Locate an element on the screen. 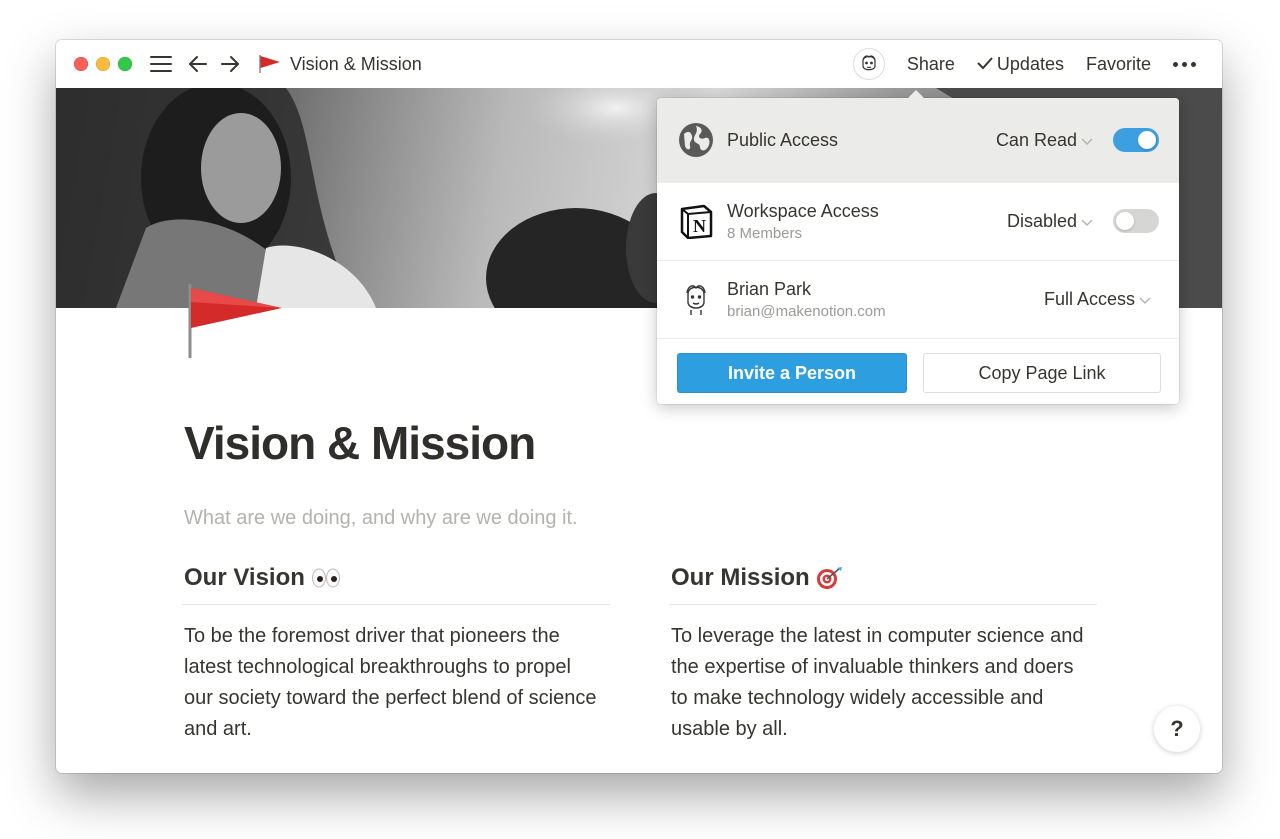 This screenshot has height=839, width=1280. window-controls is located at coordinates (103, 64).